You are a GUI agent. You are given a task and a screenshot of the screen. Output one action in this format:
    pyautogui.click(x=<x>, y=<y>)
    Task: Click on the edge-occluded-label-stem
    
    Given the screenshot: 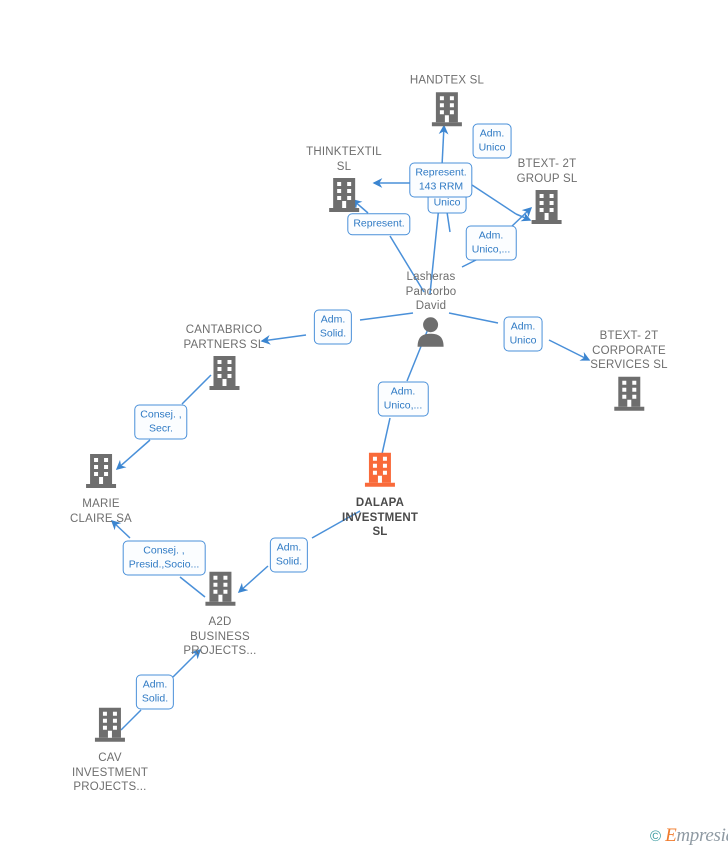 What is the action you would take?
    pyautogui.click(x=448, y=222)
    